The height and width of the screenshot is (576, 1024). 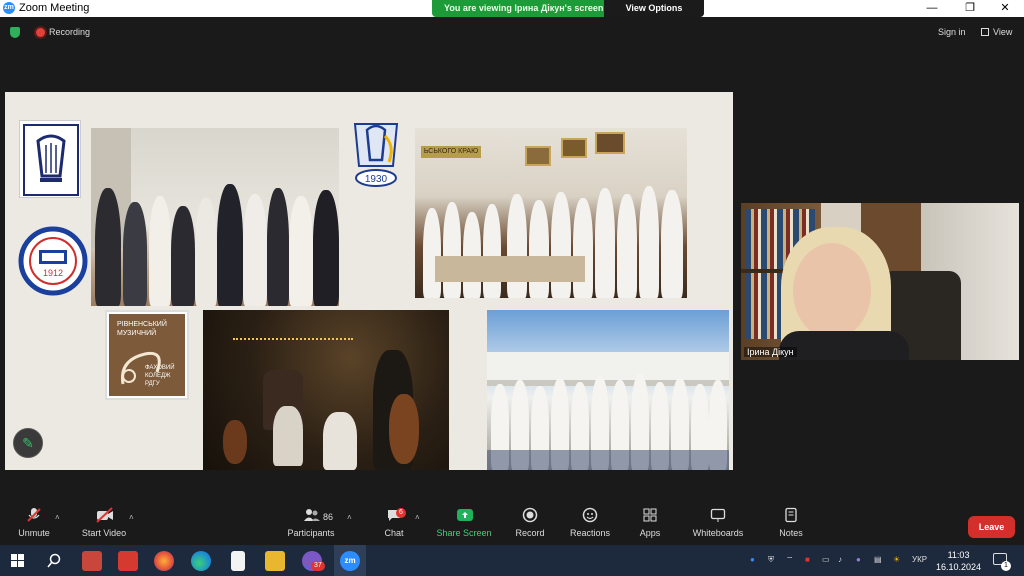 What do you see at coordinates (275, 561) in the screenshot?
I see `file-explorer-icon` at bounding box center [275, 561].